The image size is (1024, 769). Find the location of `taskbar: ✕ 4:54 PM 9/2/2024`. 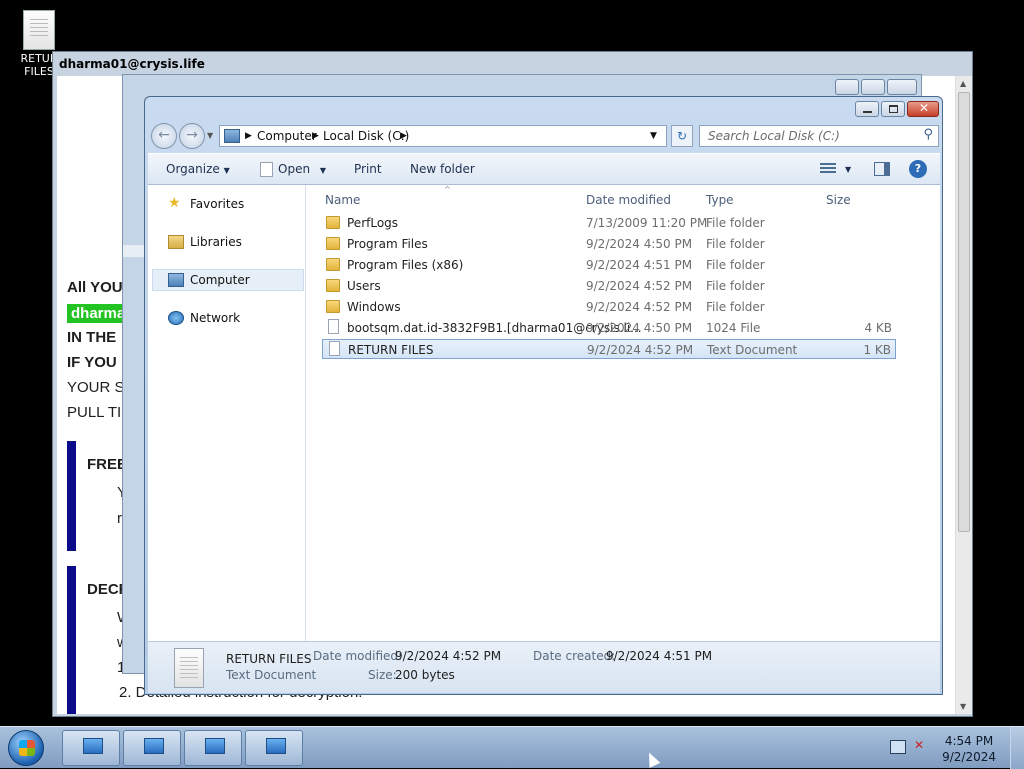

taskbar: ✕ 4:54 PM 9/2/2024 is located at coordinates (512, 747).